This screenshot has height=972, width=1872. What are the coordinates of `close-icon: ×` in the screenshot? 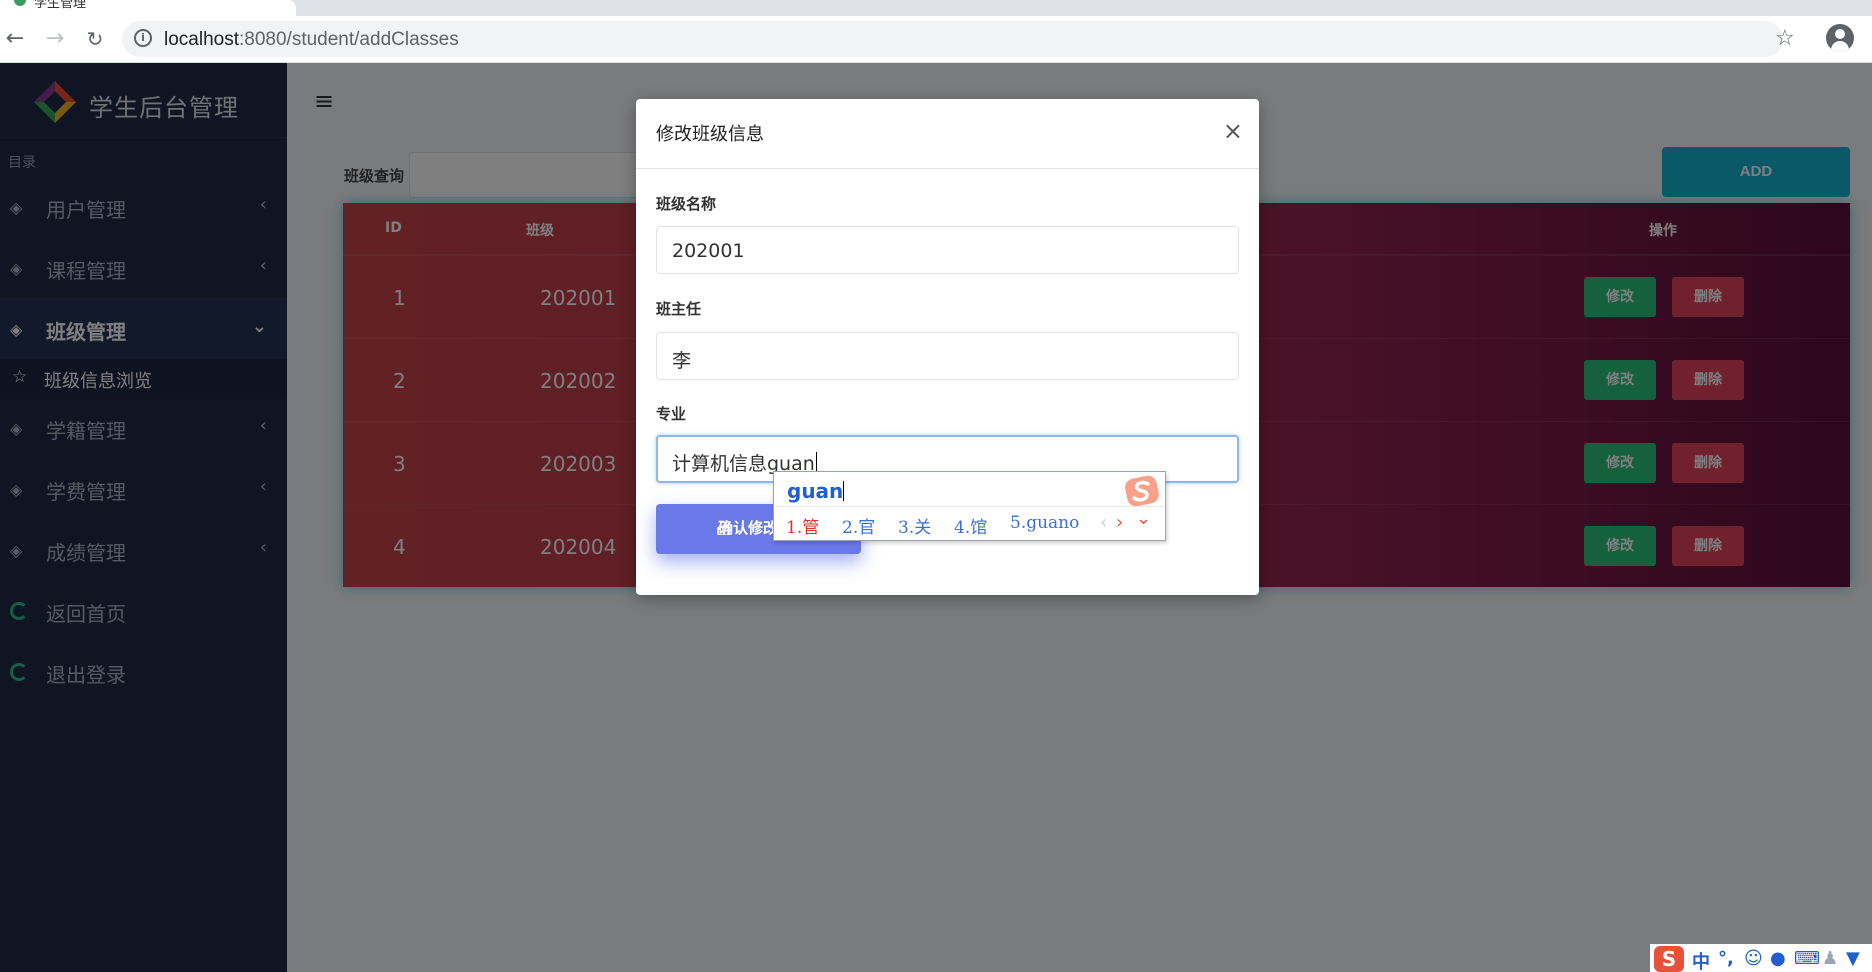 It's located at (1233, 131).